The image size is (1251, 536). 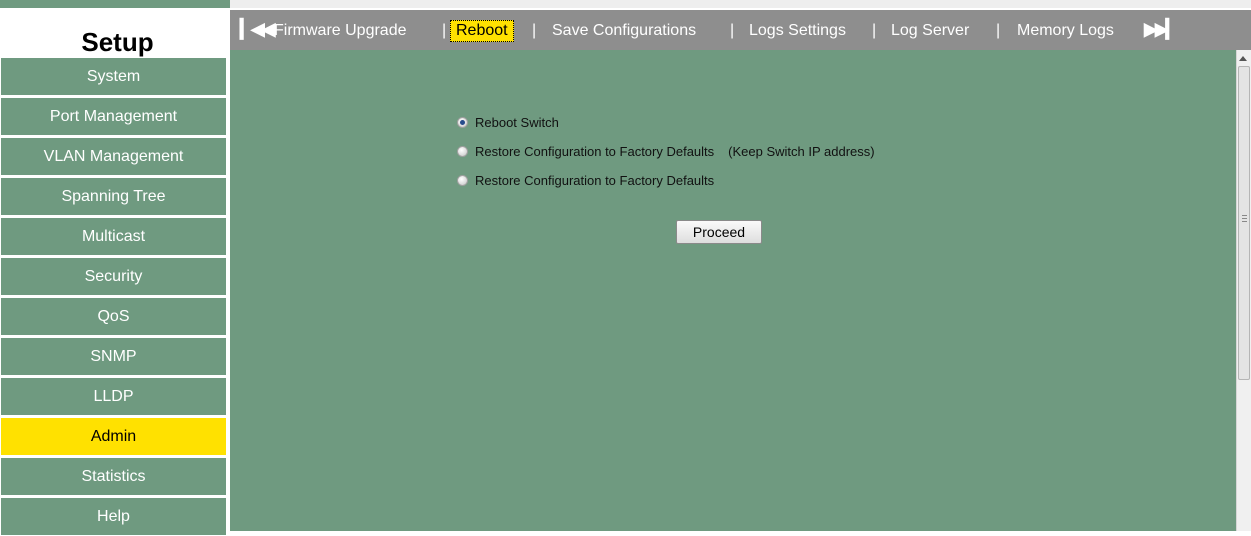 I want to click on proceed-button: Proceed, so click(x=719, y=232).